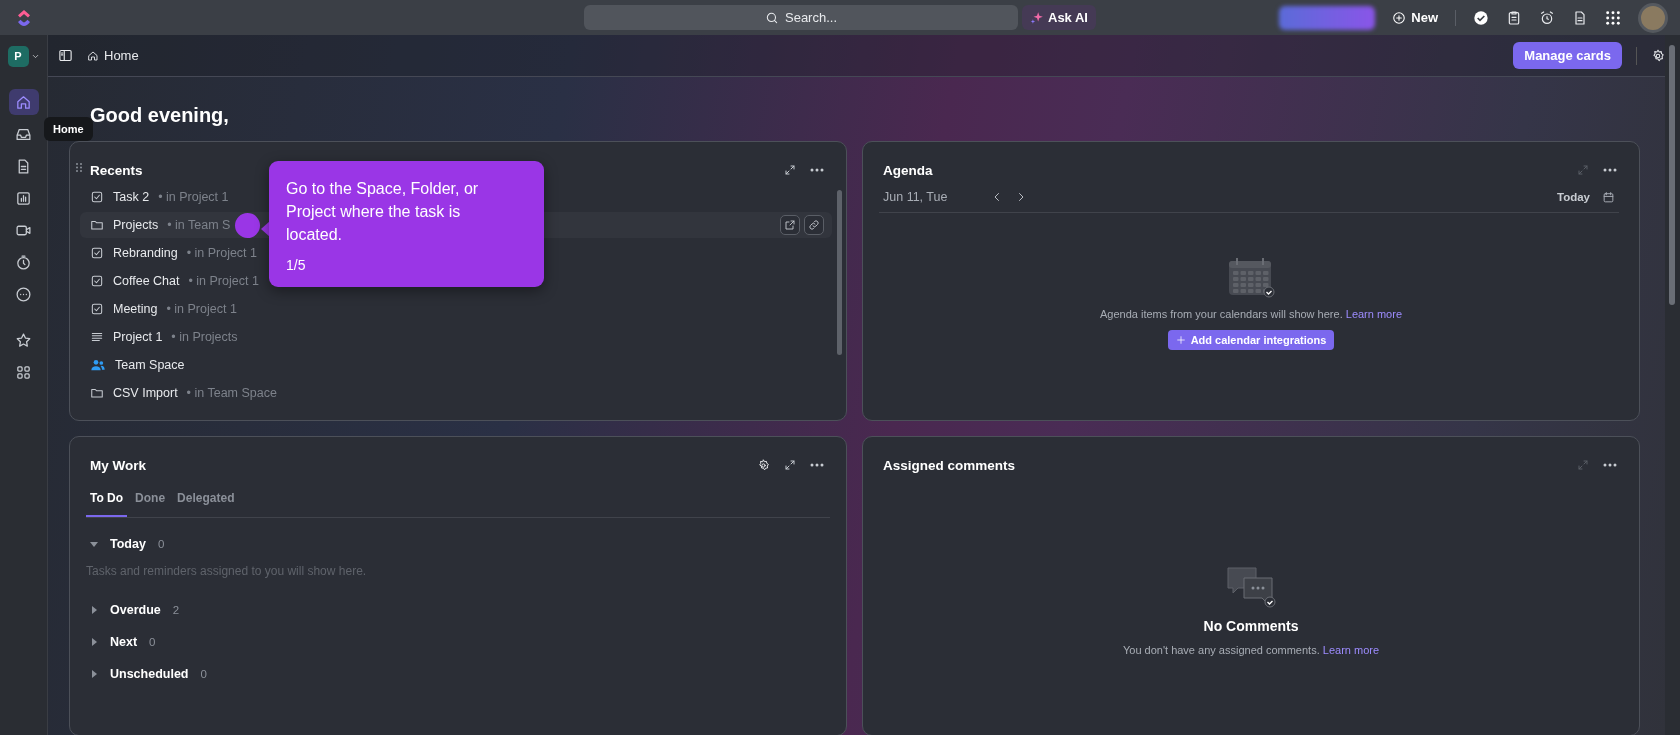 This screenshot has height=735, width=1680. Describe the element at coordinates (118, 465) in the screenshot. I see `card-title: My Work` at that location.